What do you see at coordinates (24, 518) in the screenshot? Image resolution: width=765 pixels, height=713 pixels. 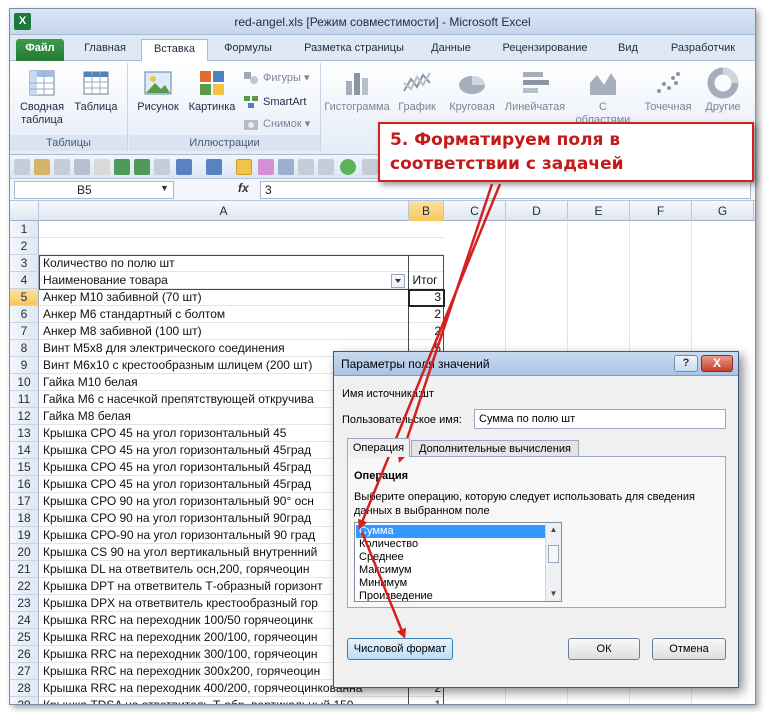 I see `row-header: 18` at bounding box center [24, 518].